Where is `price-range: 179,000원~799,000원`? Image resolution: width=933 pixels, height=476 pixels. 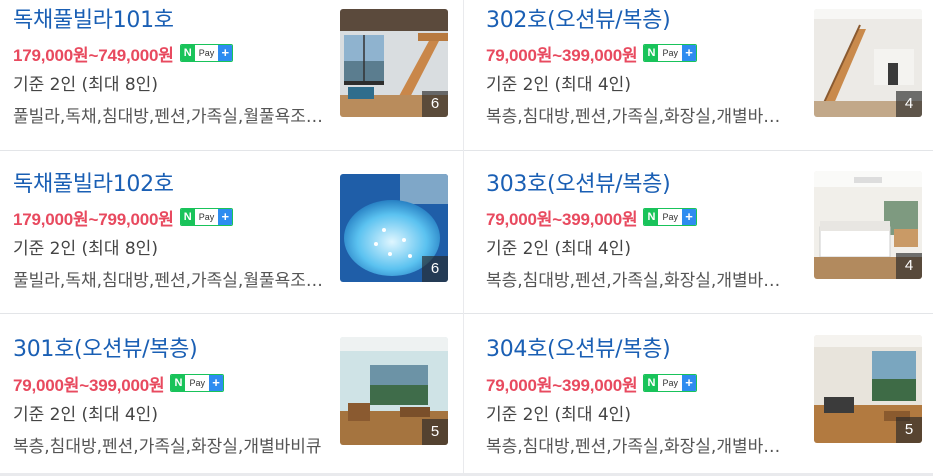 price-range: 179,000원~799,000원 is located at coordinates (93, 219).